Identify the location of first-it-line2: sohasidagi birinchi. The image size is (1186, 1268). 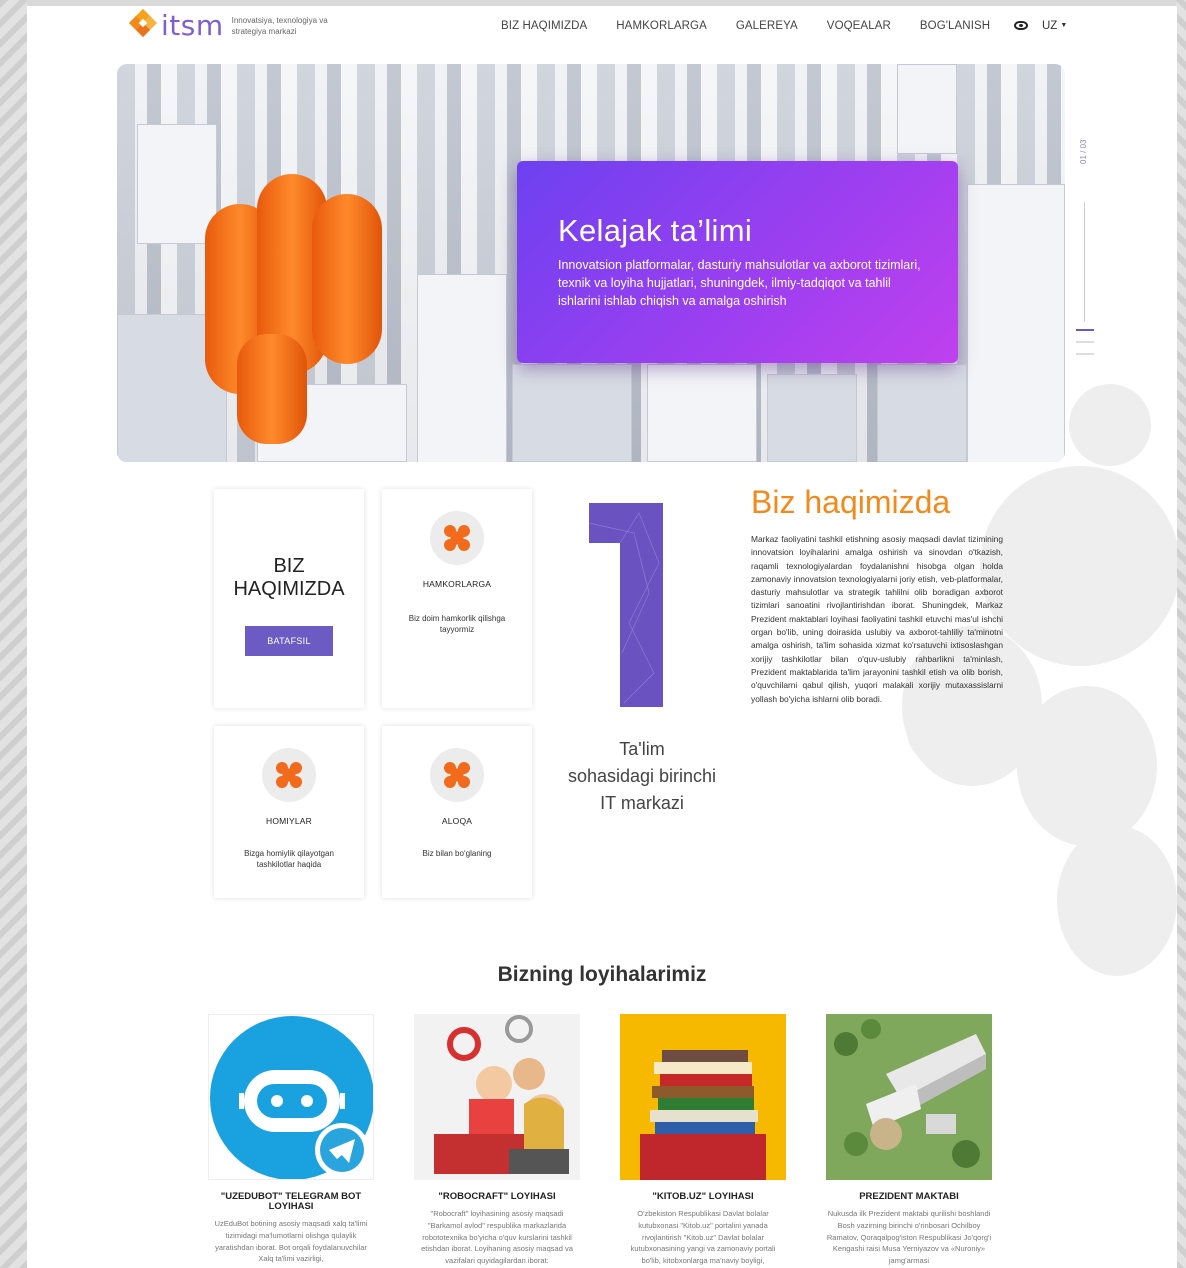
(642, 776).